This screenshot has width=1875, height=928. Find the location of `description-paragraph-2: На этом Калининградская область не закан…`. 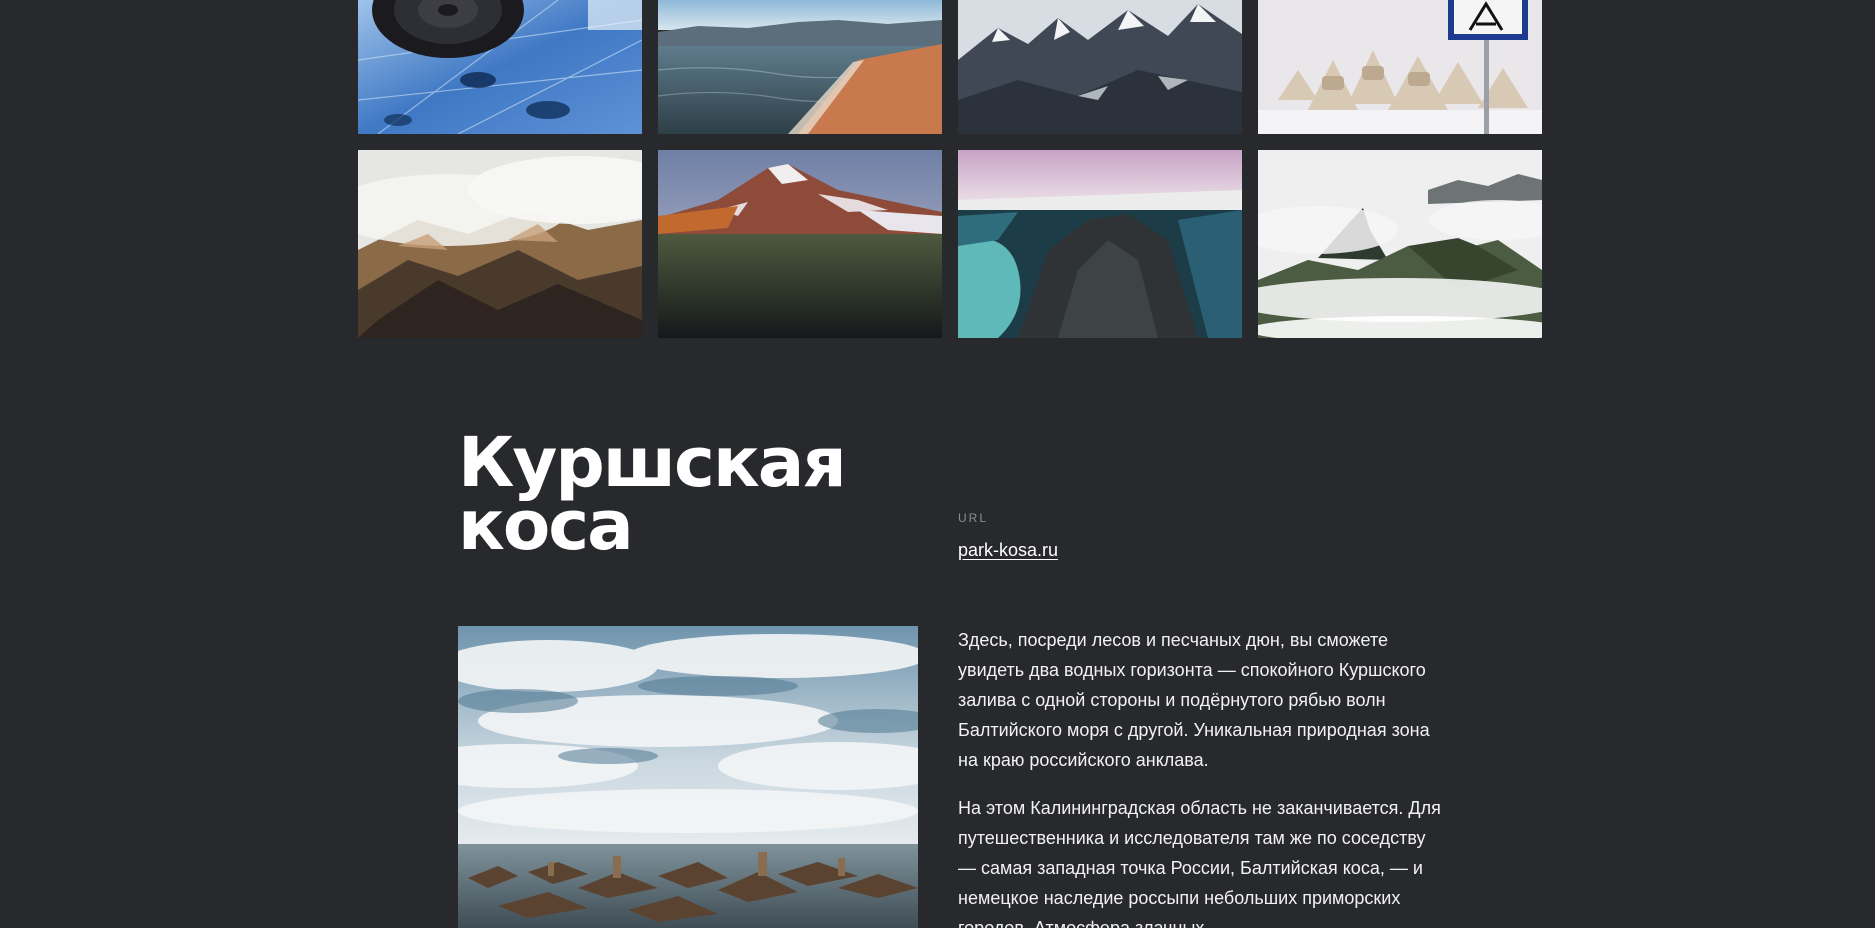

description-paragraph-2: На этом Калининградская область не закан… is located at coordinates (1199, 863).